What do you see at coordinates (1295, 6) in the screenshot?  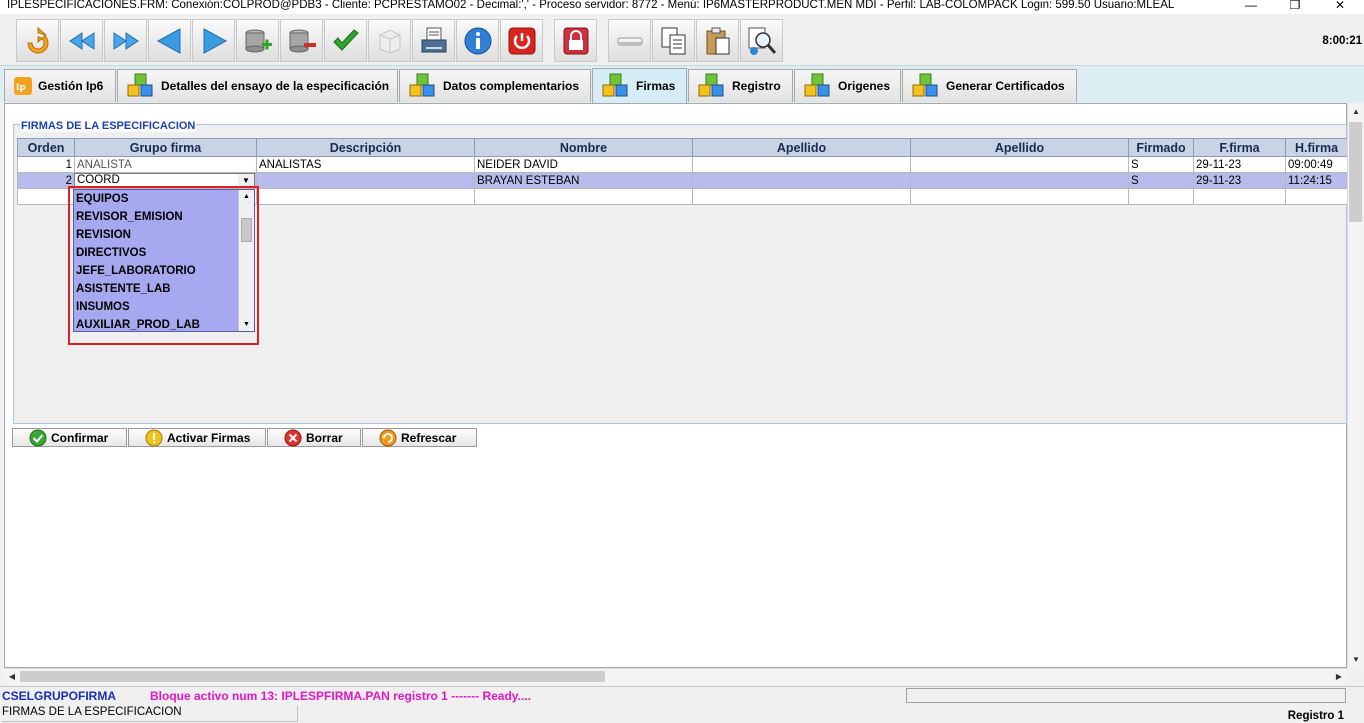 I see `restore-button: ❐` at bounding box center [1295, 6].